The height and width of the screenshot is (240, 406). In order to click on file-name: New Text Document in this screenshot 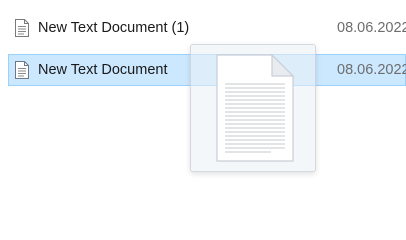, I will do `click(103, 70)`.